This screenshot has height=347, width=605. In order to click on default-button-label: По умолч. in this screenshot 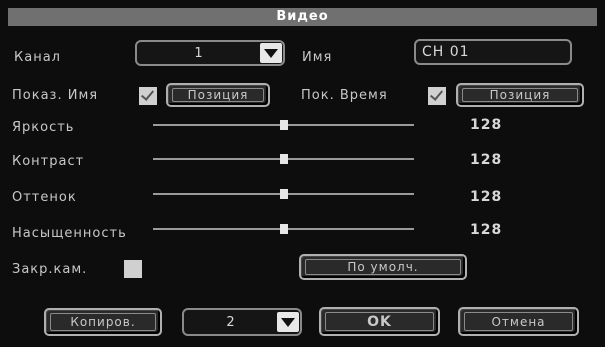, I will do `click(383, 267)`.